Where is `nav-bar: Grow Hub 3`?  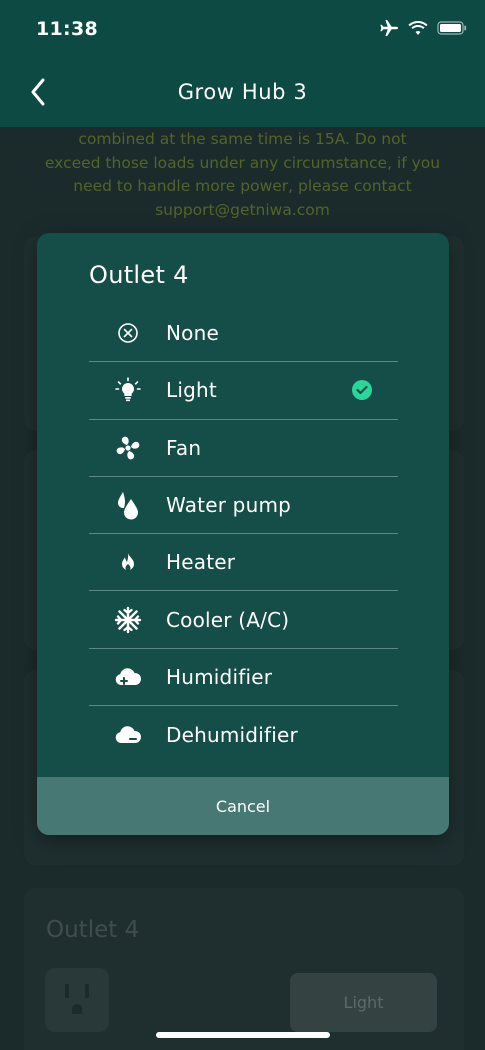
nav-bar: Grow Hub 3 is located at coordinates (242, 92).